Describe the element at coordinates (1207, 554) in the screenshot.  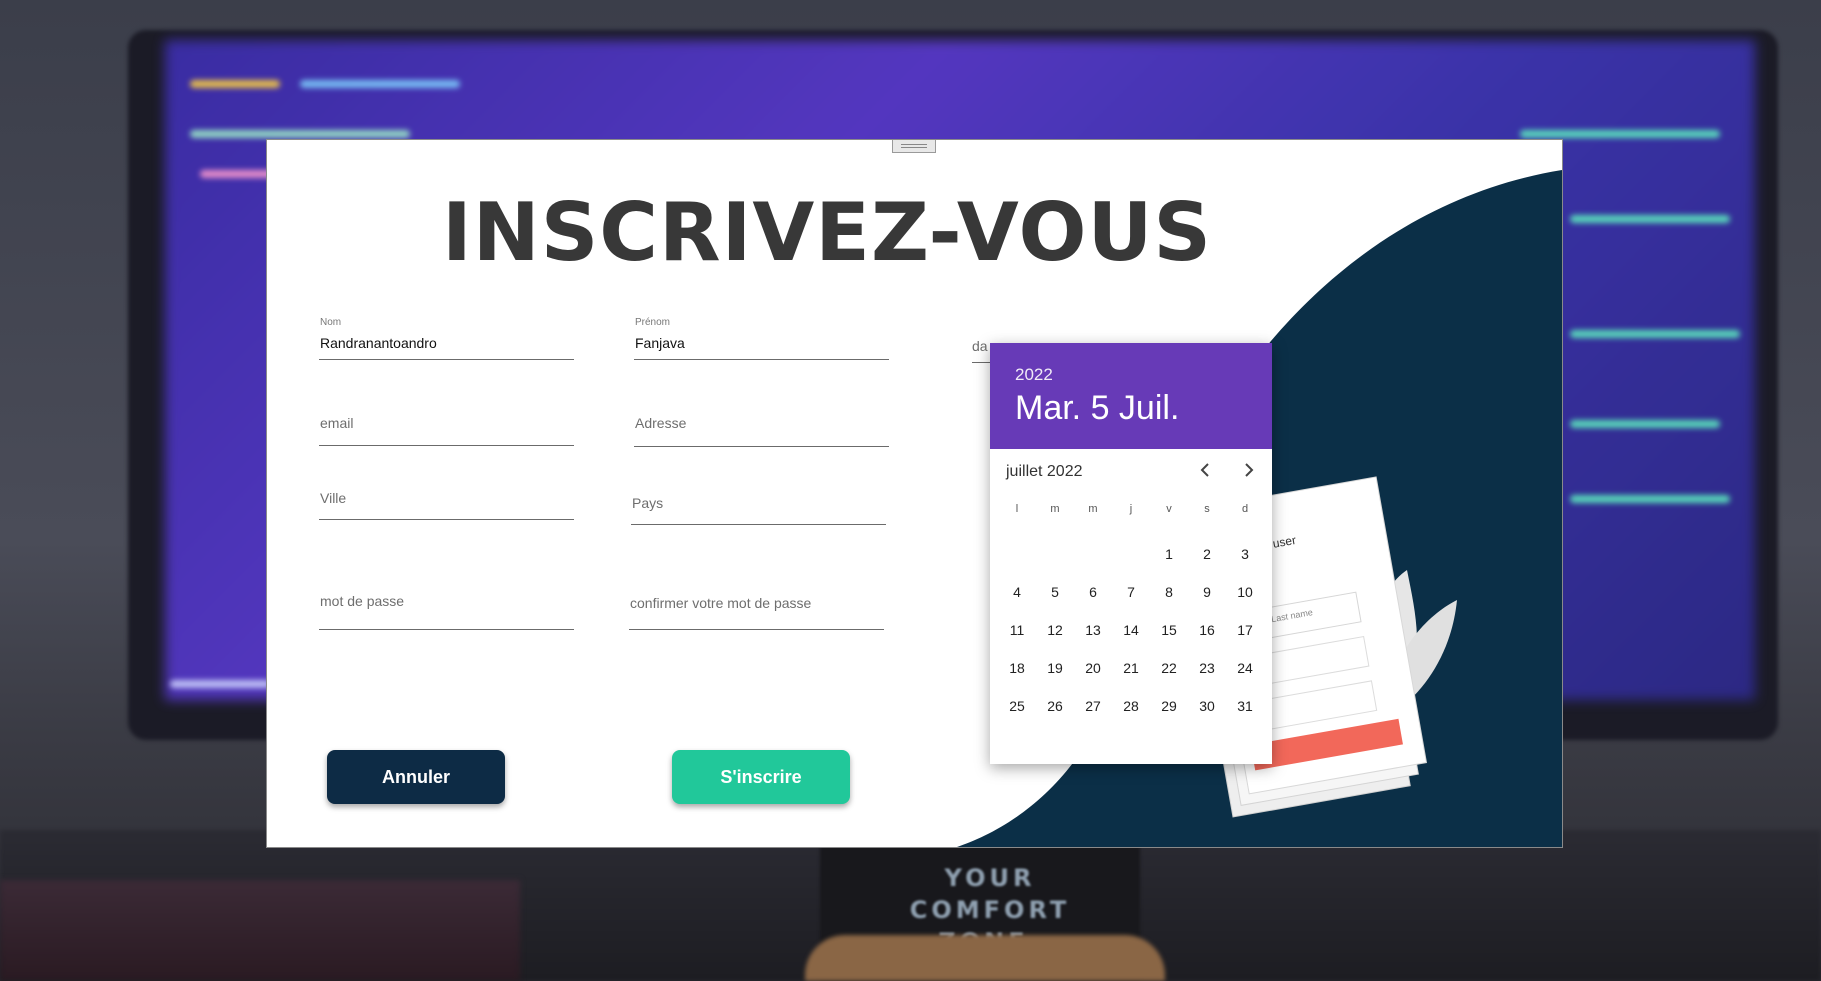
I see `day-cell: 2` at that location.